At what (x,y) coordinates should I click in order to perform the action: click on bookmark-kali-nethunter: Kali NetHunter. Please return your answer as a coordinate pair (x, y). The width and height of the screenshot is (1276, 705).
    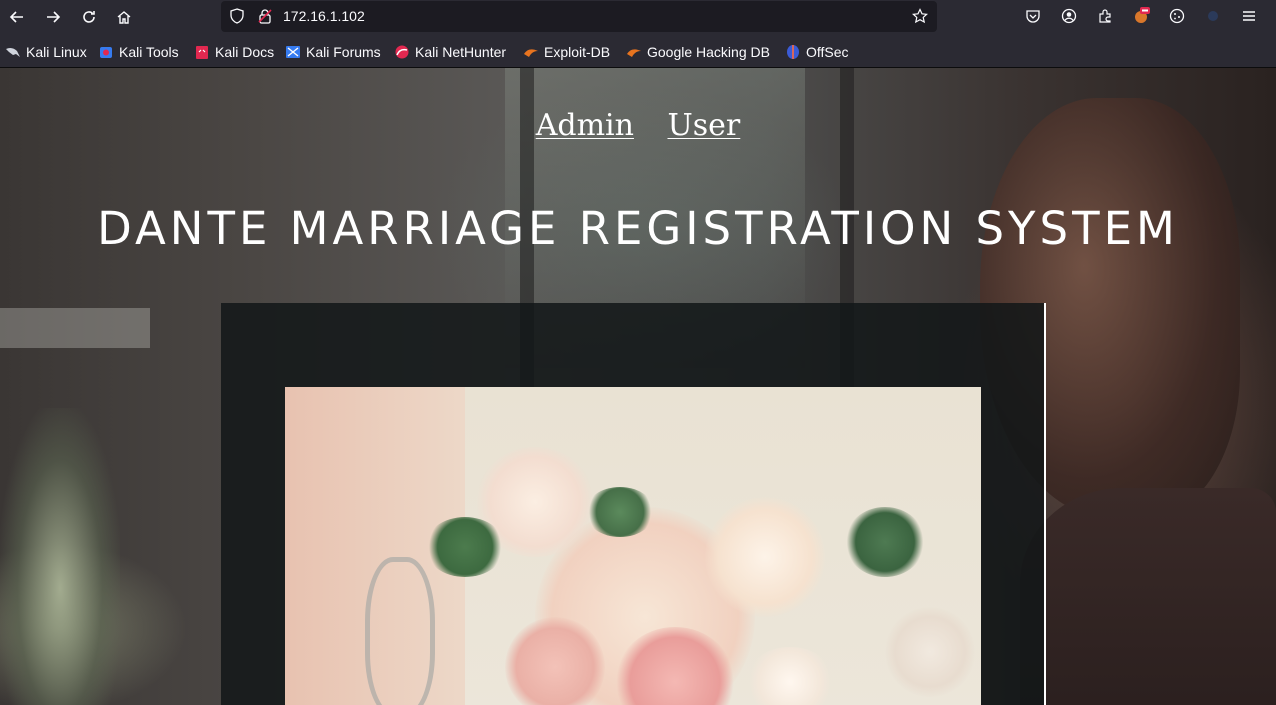
    Looking at the image, I should click on (450, 52).